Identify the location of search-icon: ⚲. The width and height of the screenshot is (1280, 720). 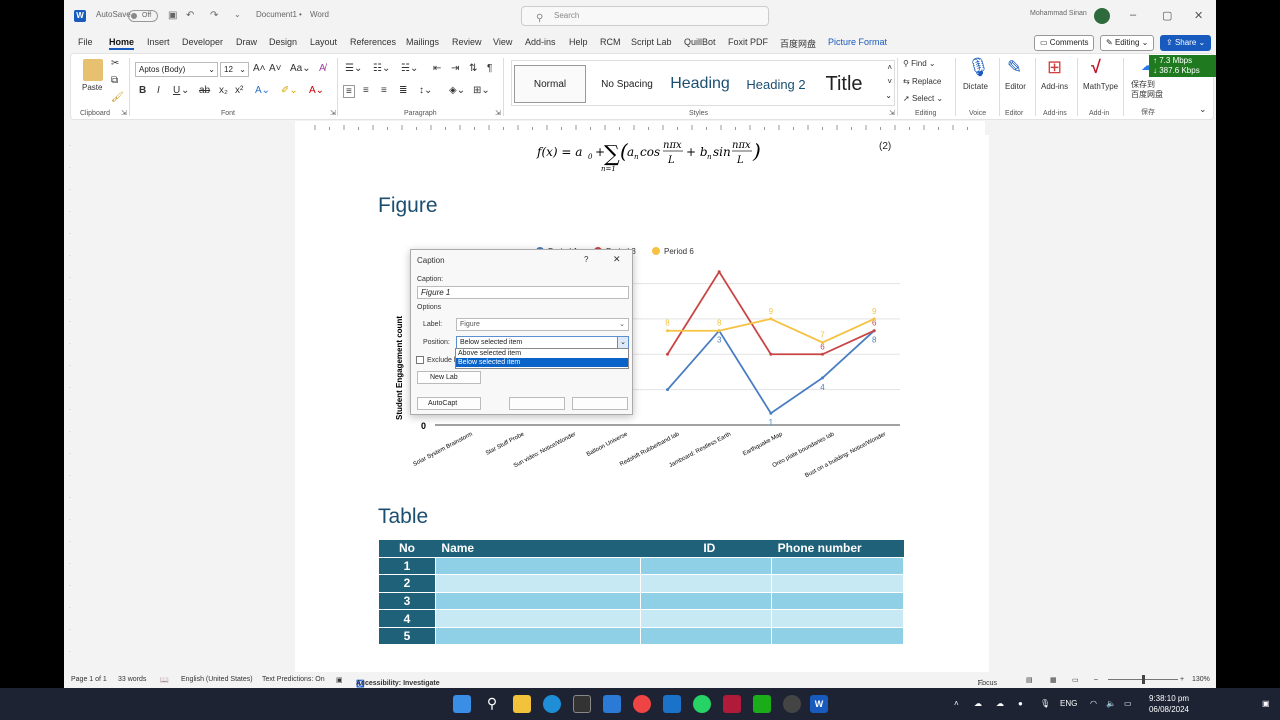
(492, 704).